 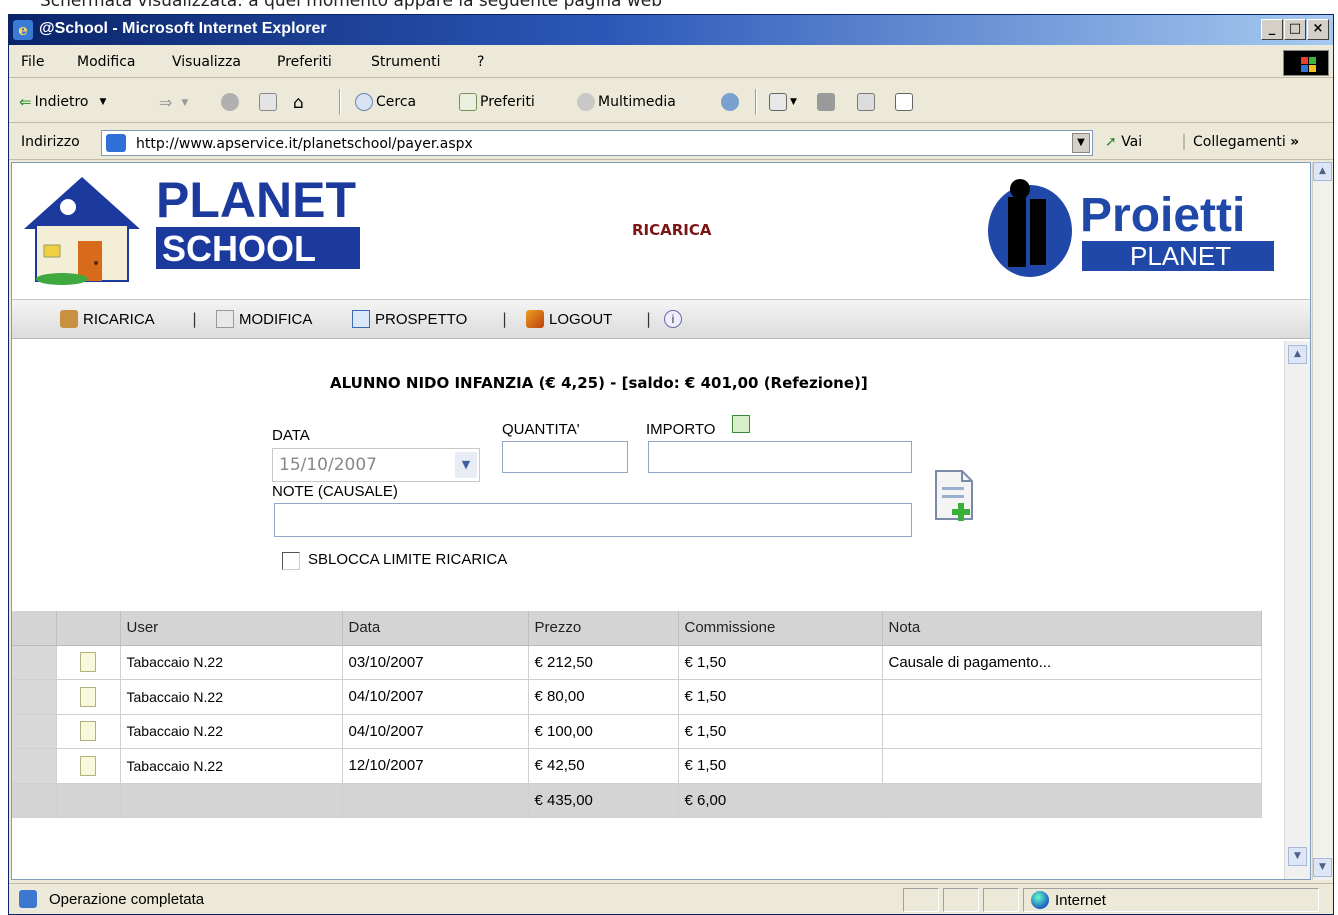 I want to click on refresh-icon, so click(x=268, y=102).